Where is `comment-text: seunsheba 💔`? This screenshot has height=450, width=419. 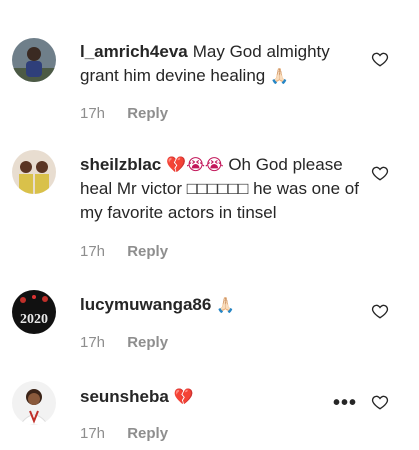 comment-text: seunsheba 💔 is located at coordinates (222, 397).